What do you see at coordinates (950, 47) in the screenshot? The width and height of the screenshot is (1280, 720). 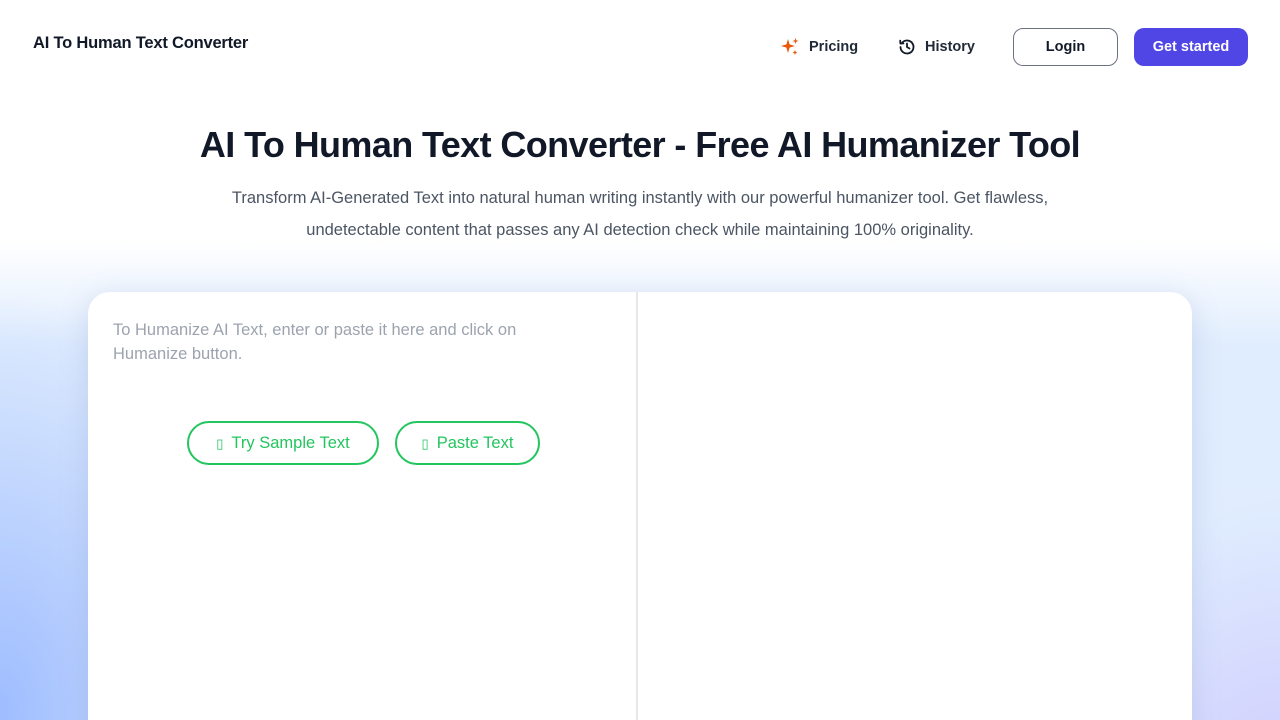 I see `nav-history-label: History` at bounding box center [950, 47].